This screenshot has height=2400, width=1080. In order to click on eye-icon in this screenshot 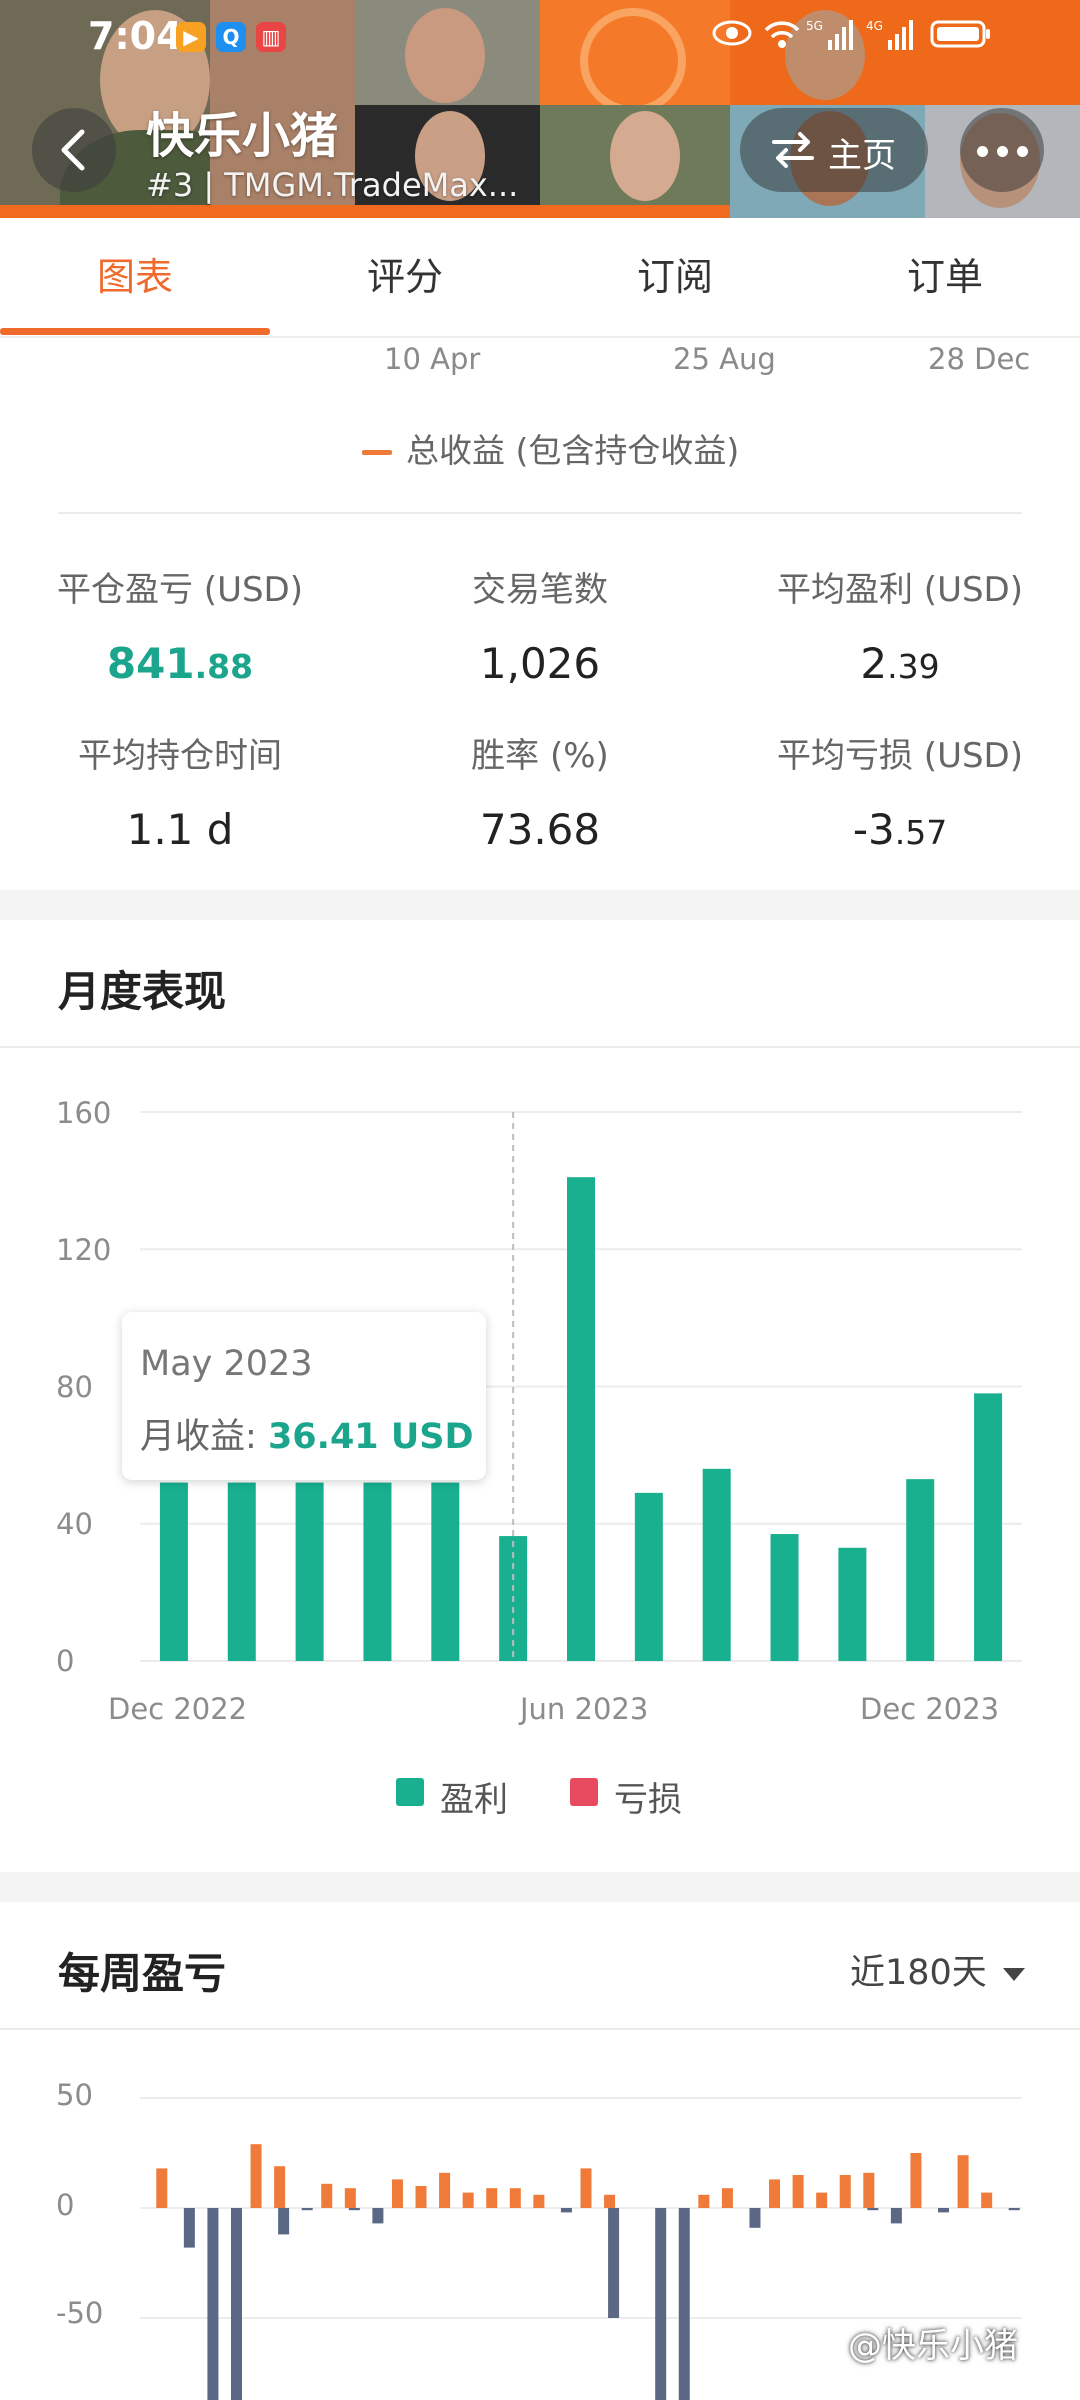, I will do `click(732, 36)`.